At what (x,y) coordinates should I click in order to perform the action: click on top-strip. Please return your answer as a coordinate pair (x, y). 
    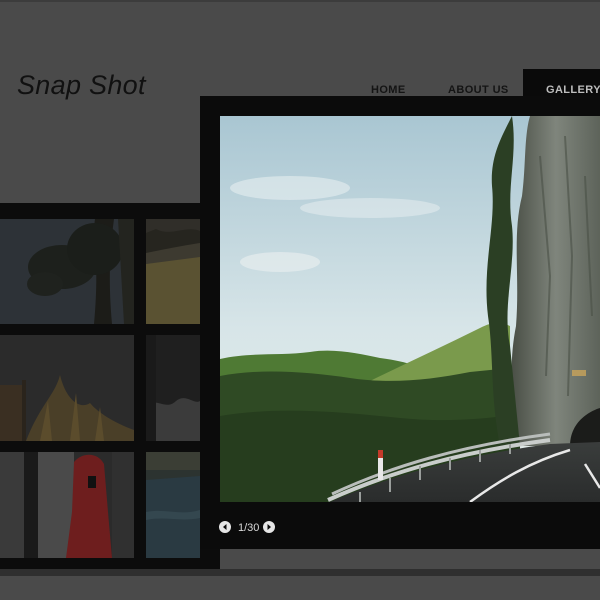
    Looking at the image, I should click on (300, 1).